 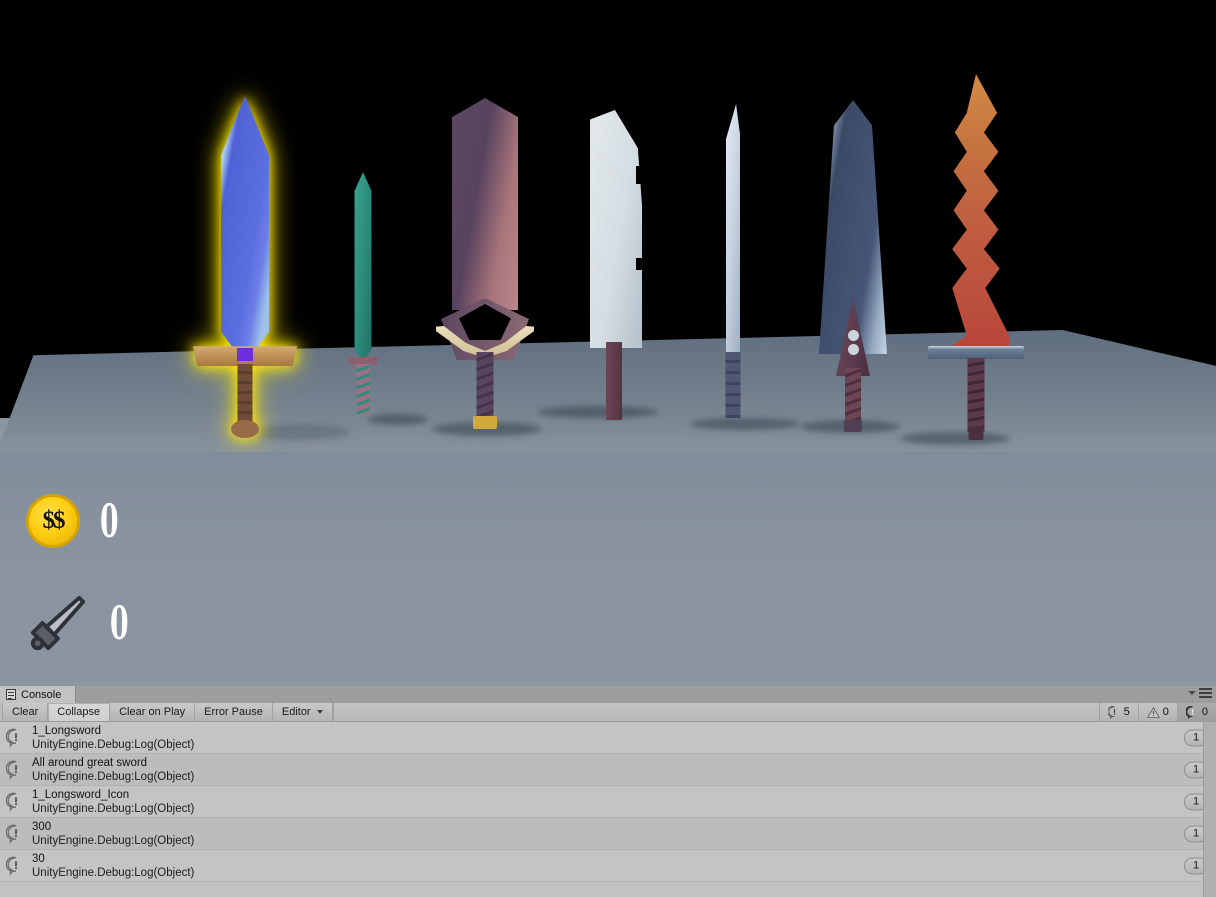 I want to click on log-message: 1_Longsword_Icon, so click(x=81, y=794).